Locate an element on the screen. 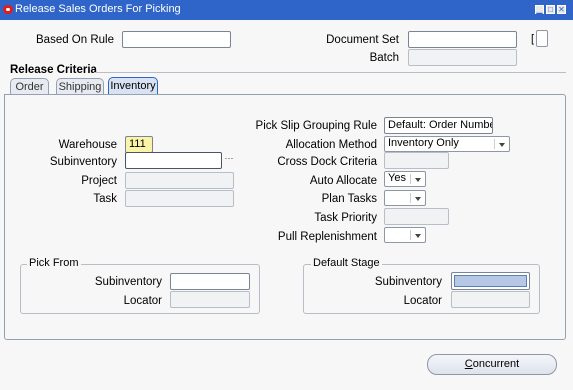  window-titlebar: Release Sales Orders For Picking ▁ □ ✕ is located at coordinates (286, 10).